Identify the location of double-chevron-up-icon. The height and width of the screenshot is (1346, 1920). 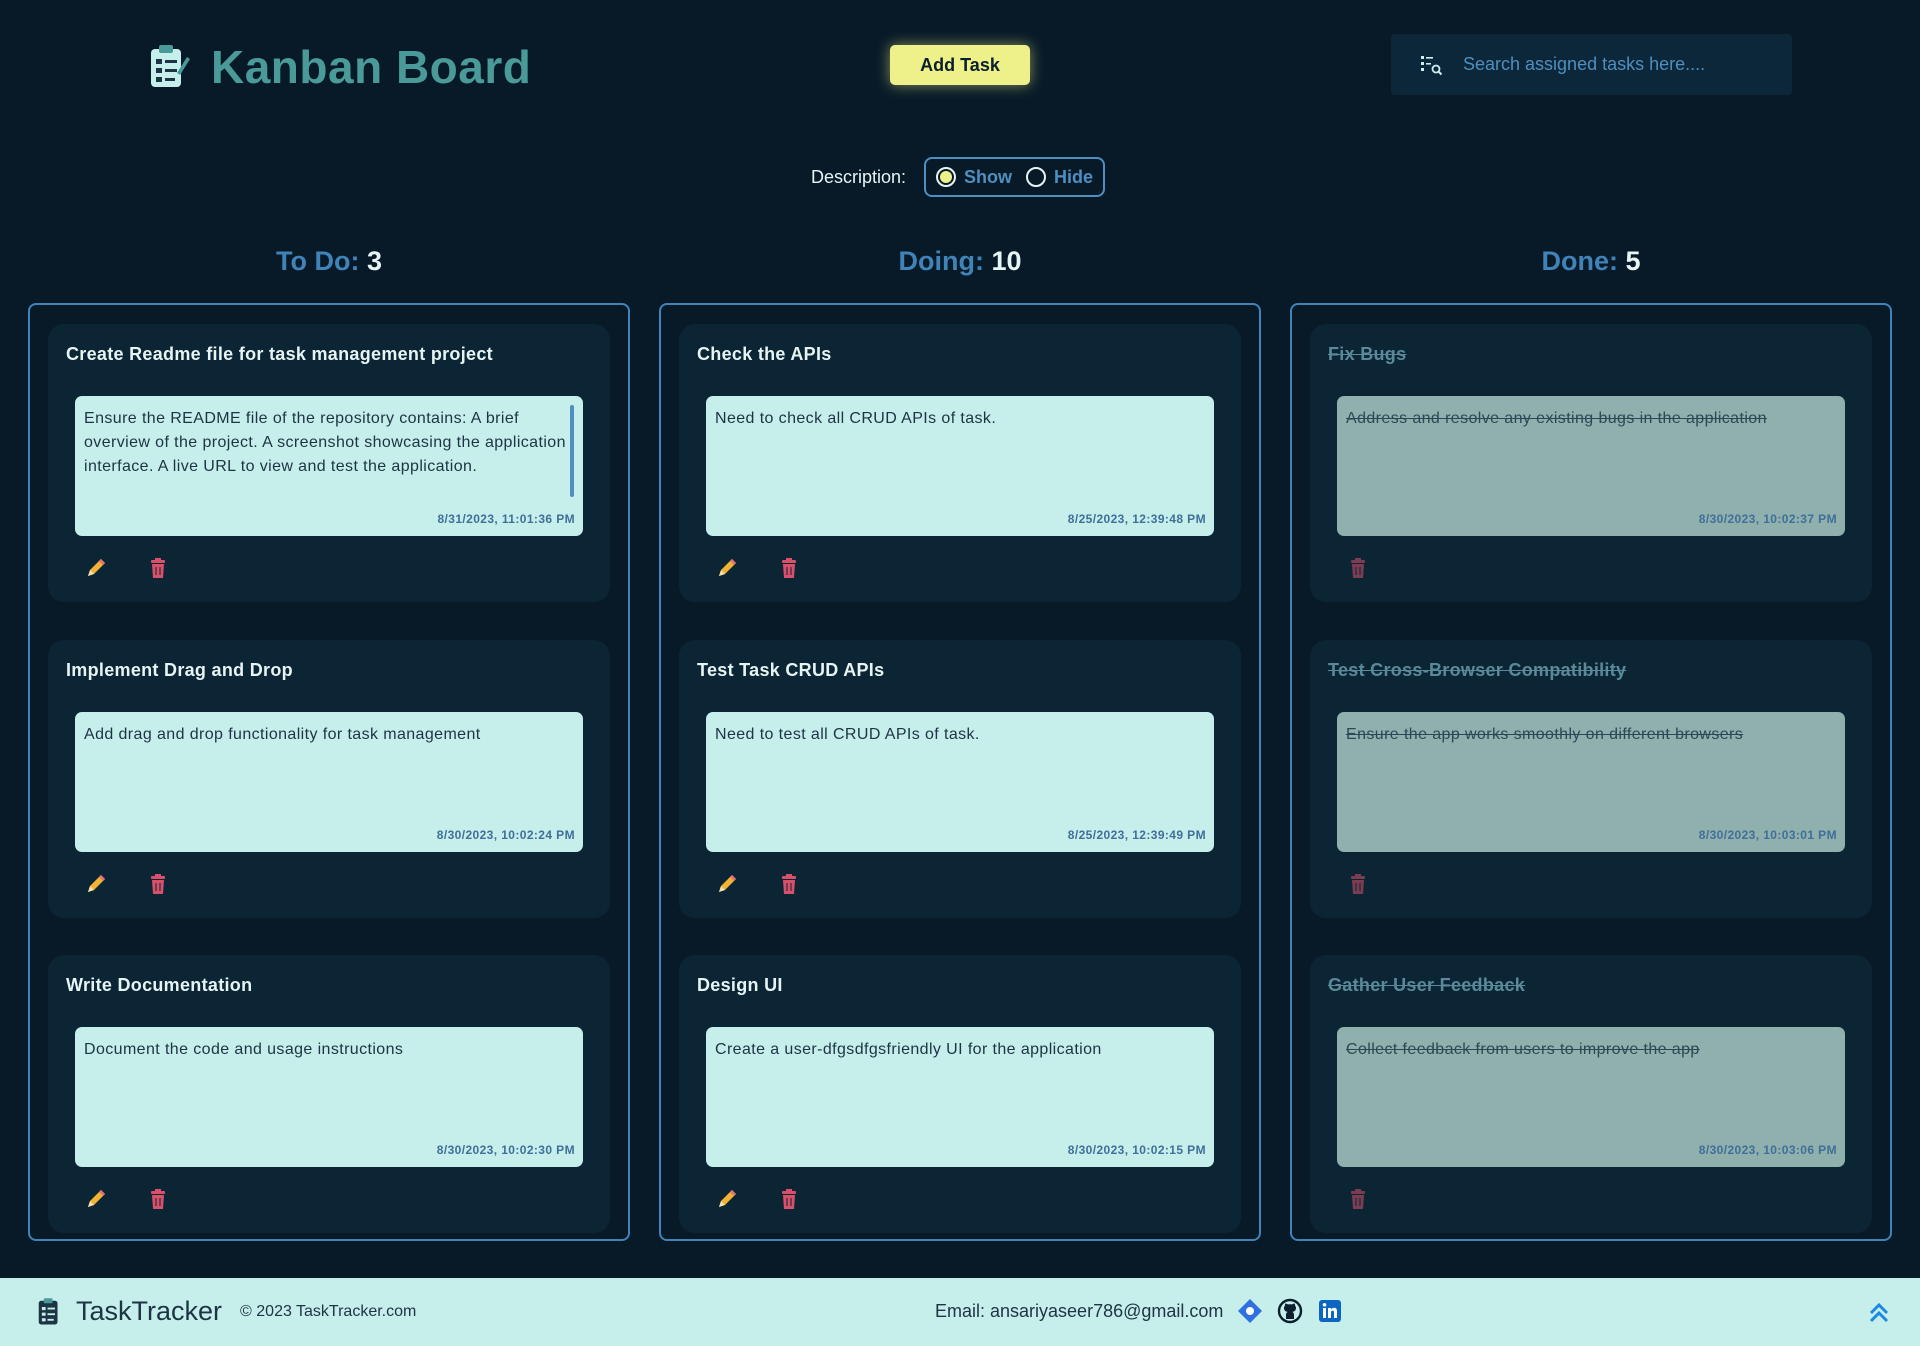
(1879, 1313).